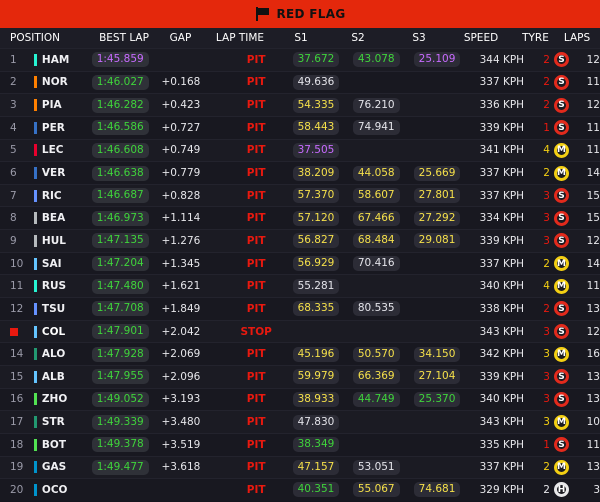 The image size is (600, 502). I want to click on sector-2-time: 44.058, so click(376, 173).